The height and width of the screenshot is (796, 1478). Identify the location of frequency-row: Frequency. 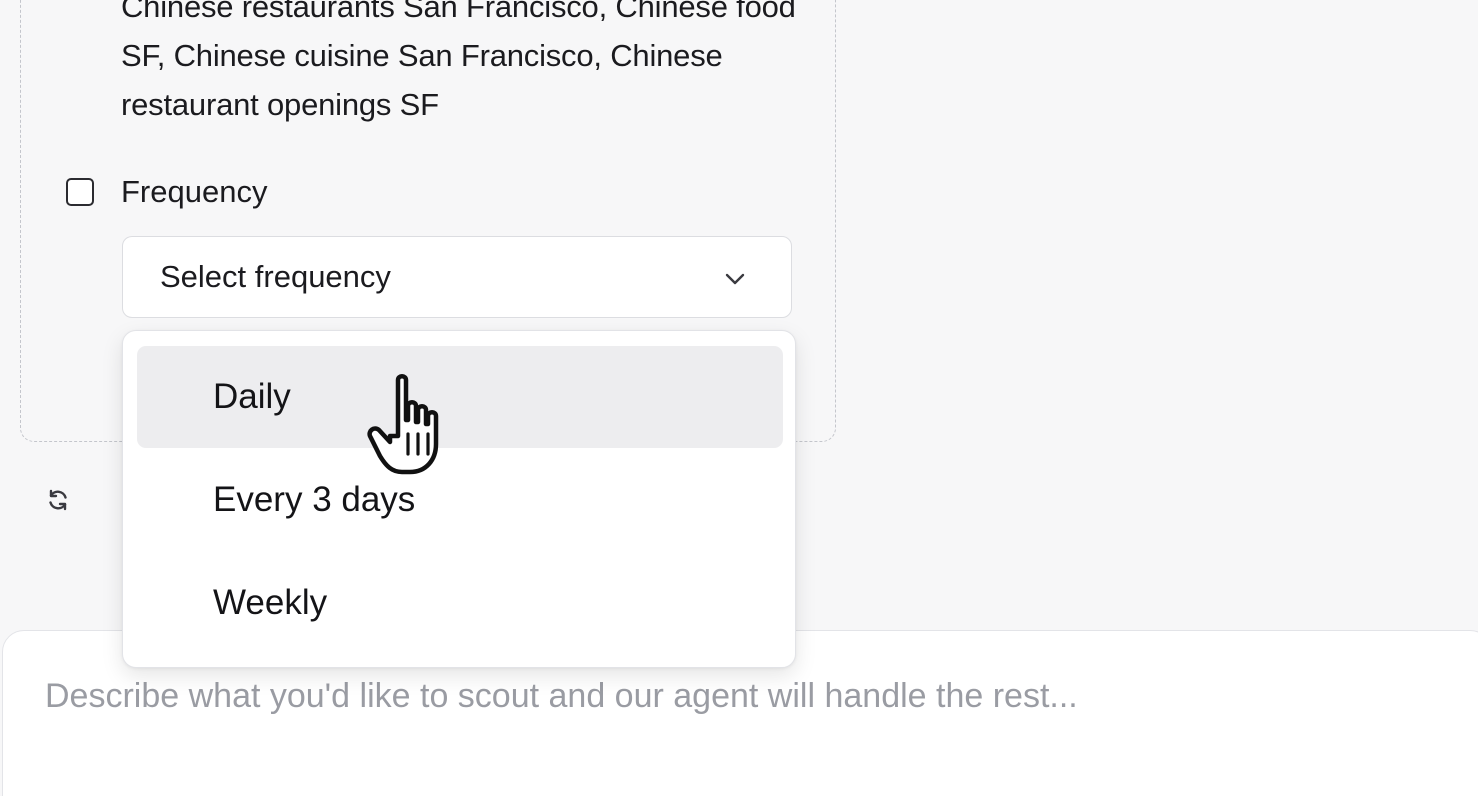
(166, 192).